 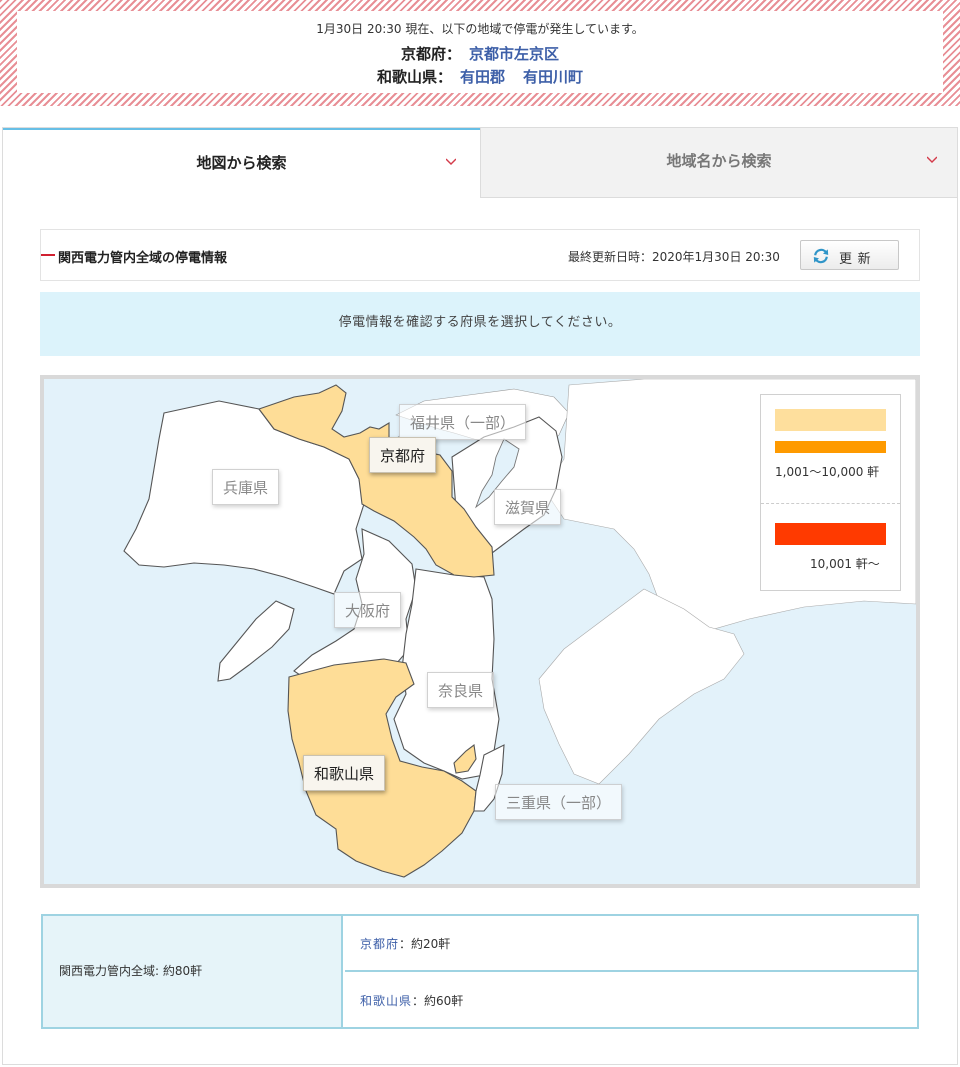 What do you see at coordinates (631, 1001) in the screenshot?
I see `prefecture-count-row: 和歌山県：約60軒` at bounding box center [631, 1001].